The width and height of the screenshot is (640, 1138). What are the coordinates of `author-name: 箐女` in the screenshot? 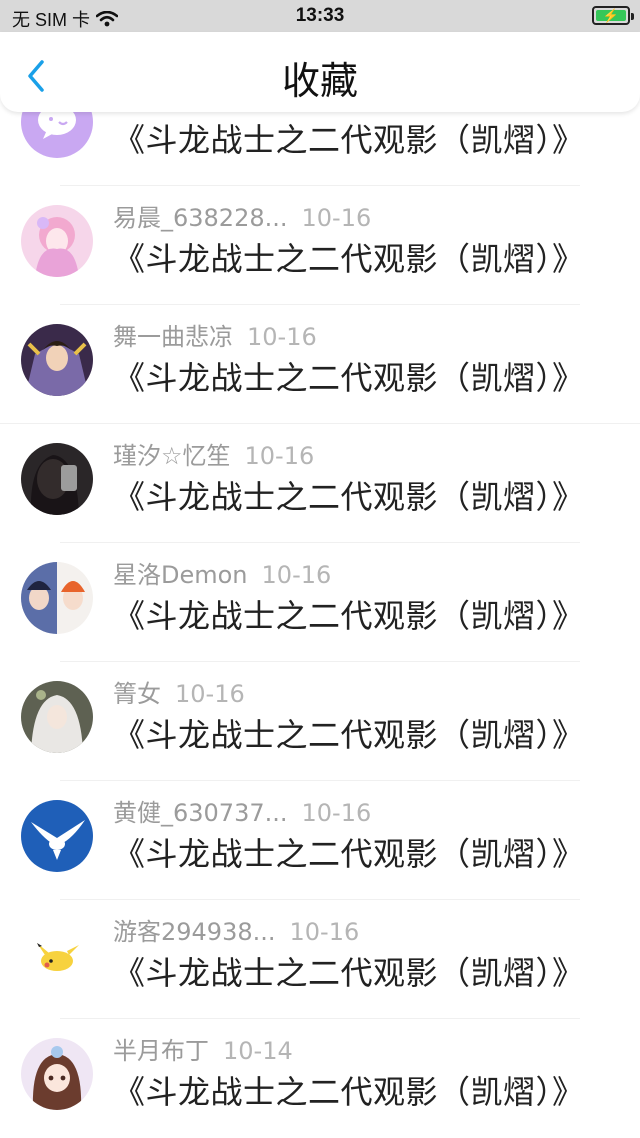 It's located at (137, 694).